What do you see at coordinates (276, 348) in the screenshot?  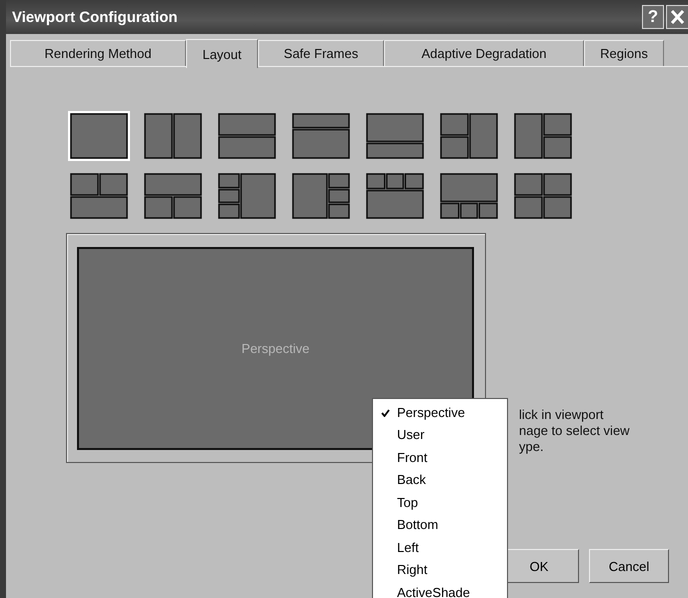 I see `viewport-label: Perspective` at bounding box center [276, 348].